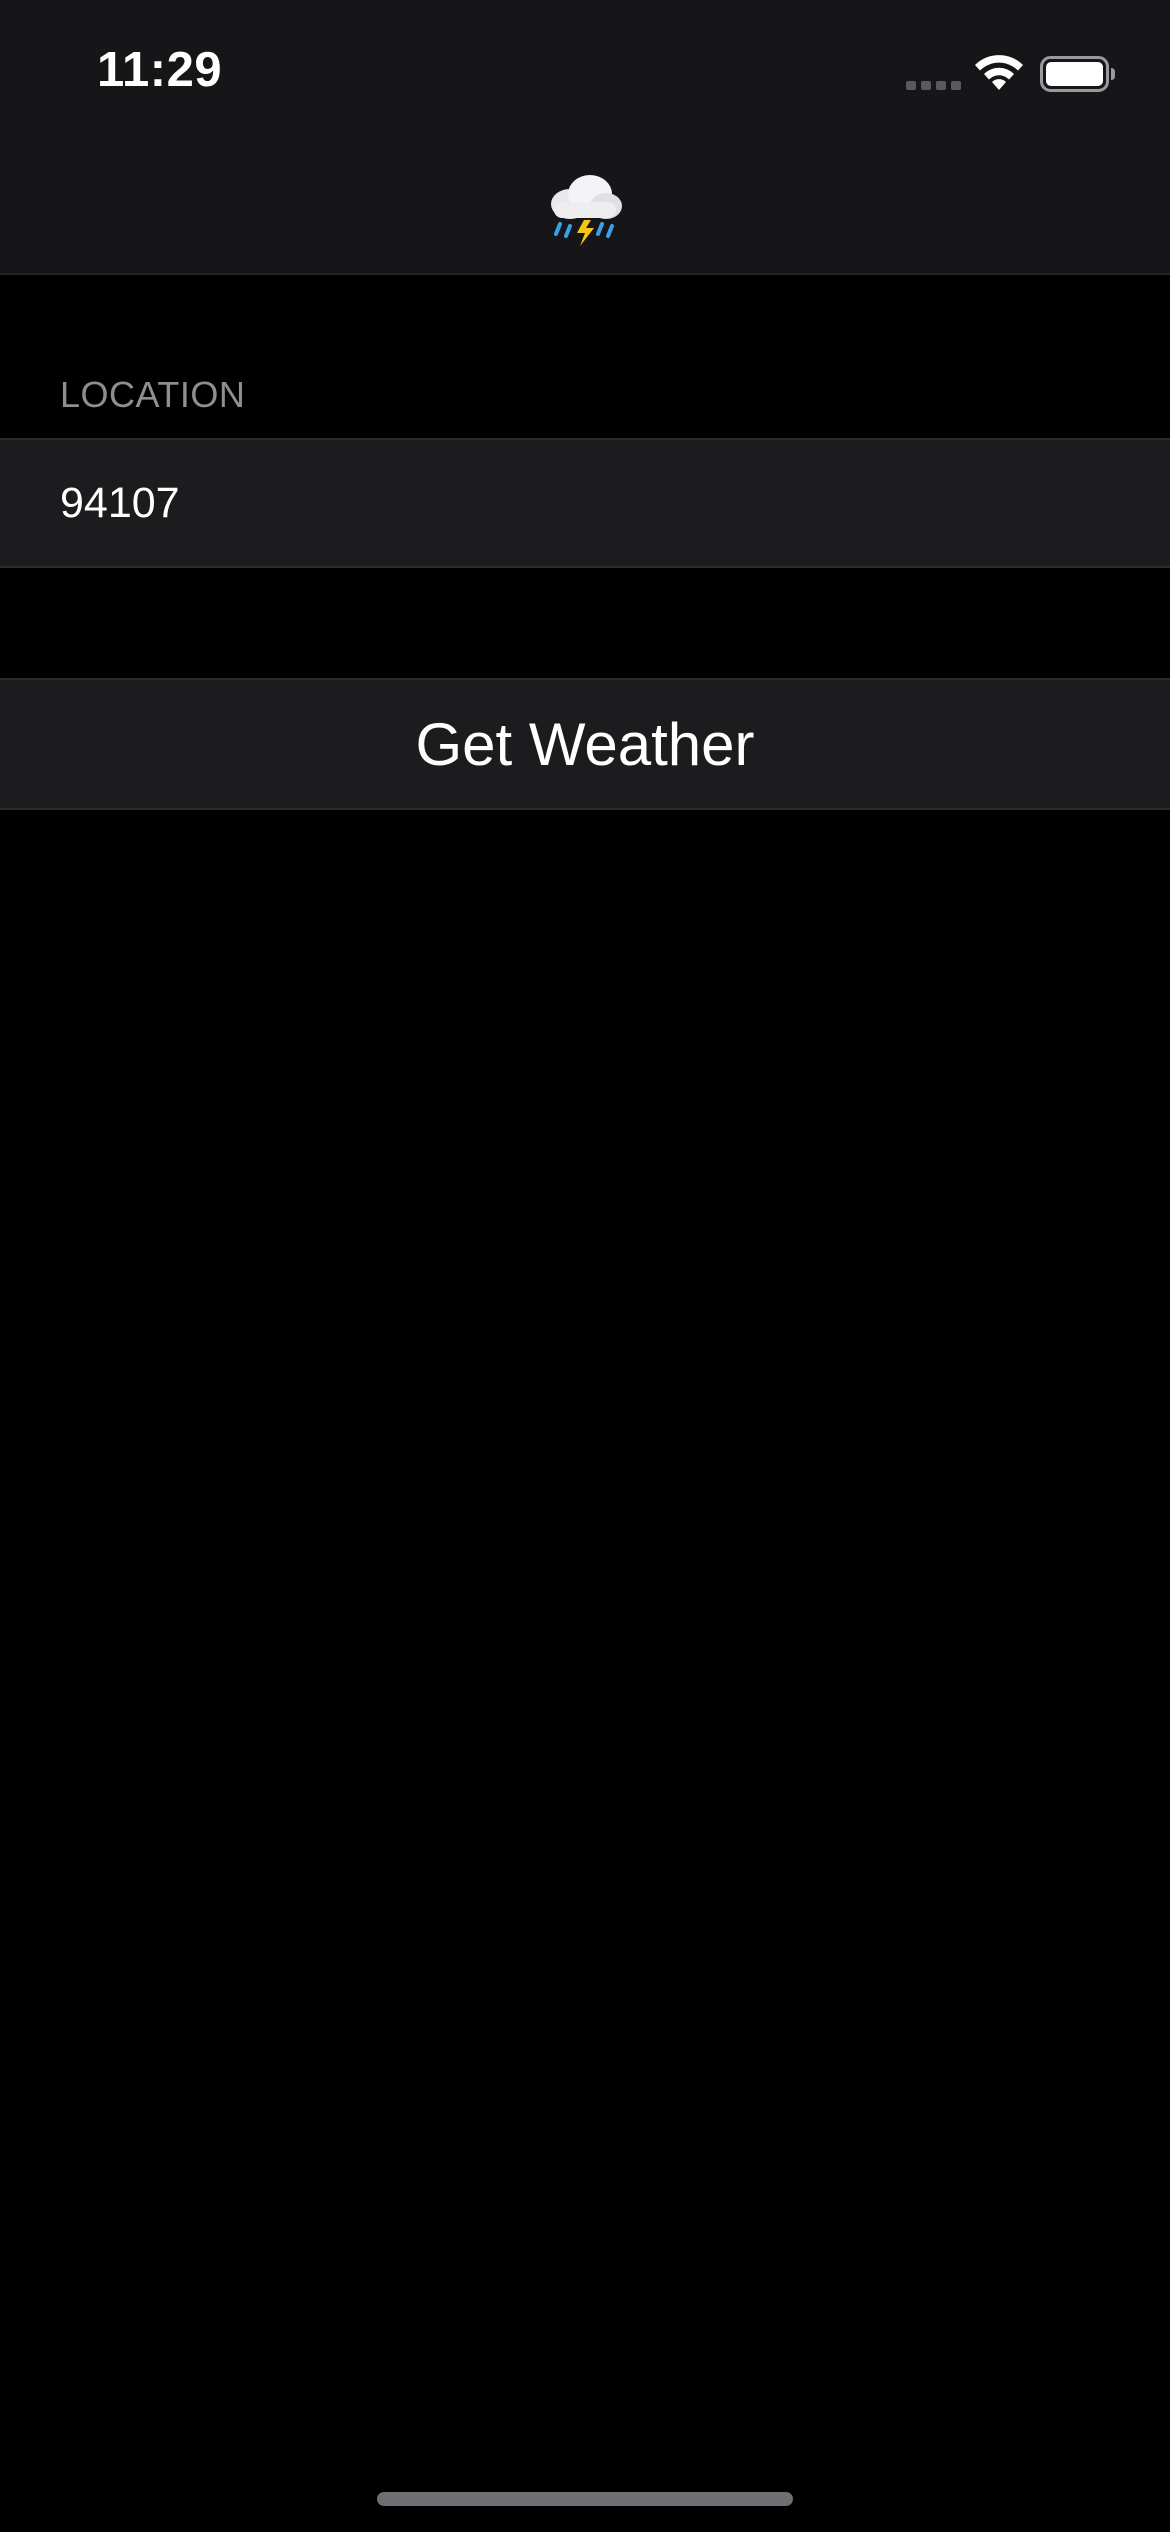 This screenshot has height=2532, width=1170. What do you see at coordinates (1077, 74) in the screenshot?
I see `battery-icon` at bounding box center [1077, 74].